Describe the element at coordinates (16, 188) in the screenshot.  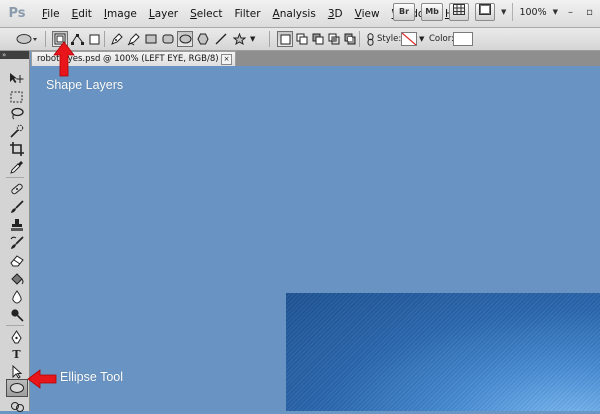
I see `spot-healing-brush-tool` at that location.